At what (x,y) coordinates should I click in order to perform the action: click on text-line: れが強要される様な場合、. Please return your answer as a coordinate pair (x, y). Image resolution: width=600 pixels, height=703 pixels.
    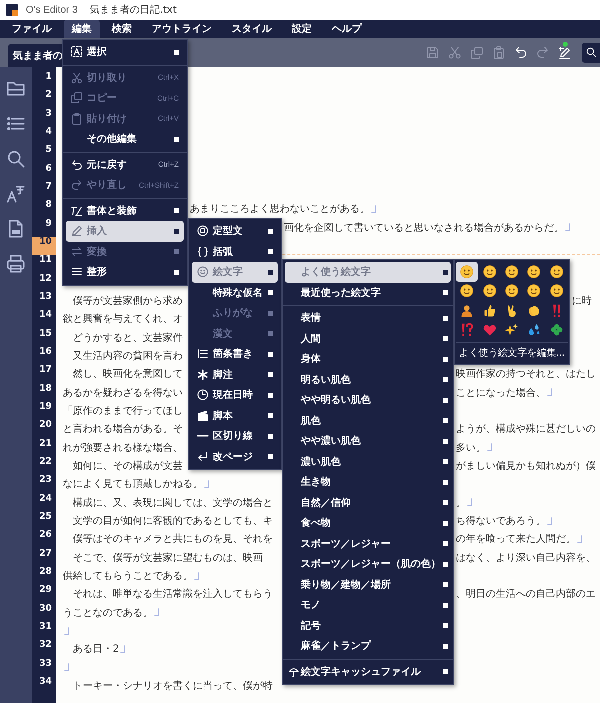
    Looking at the image, I should click on (123, 448).